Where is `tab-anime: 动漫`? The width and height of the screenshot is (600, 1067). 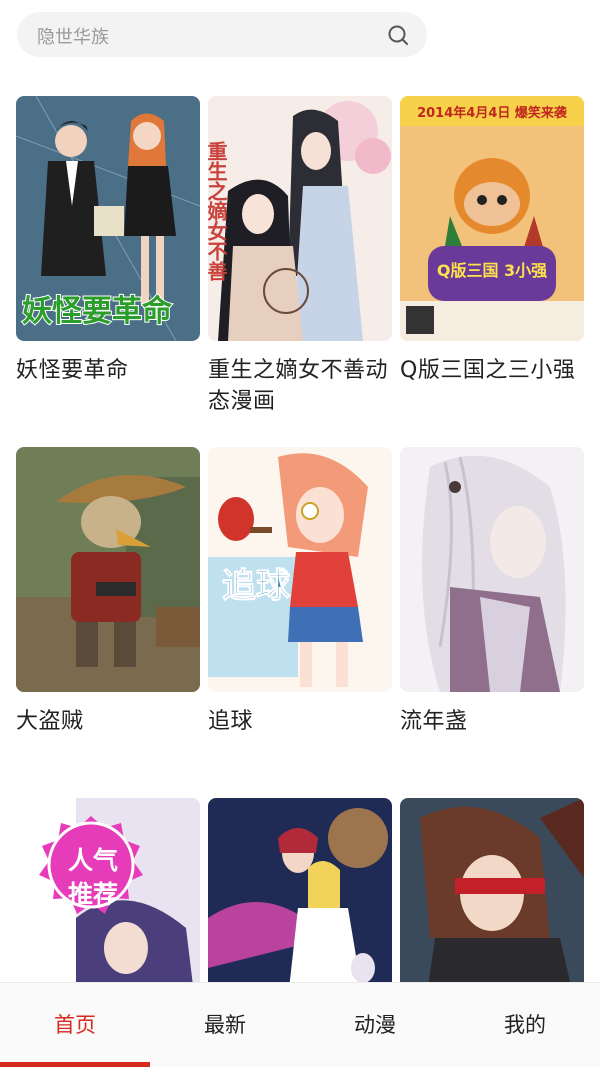
tab-anime: 动漫 is located at coordinates (375, 1025).